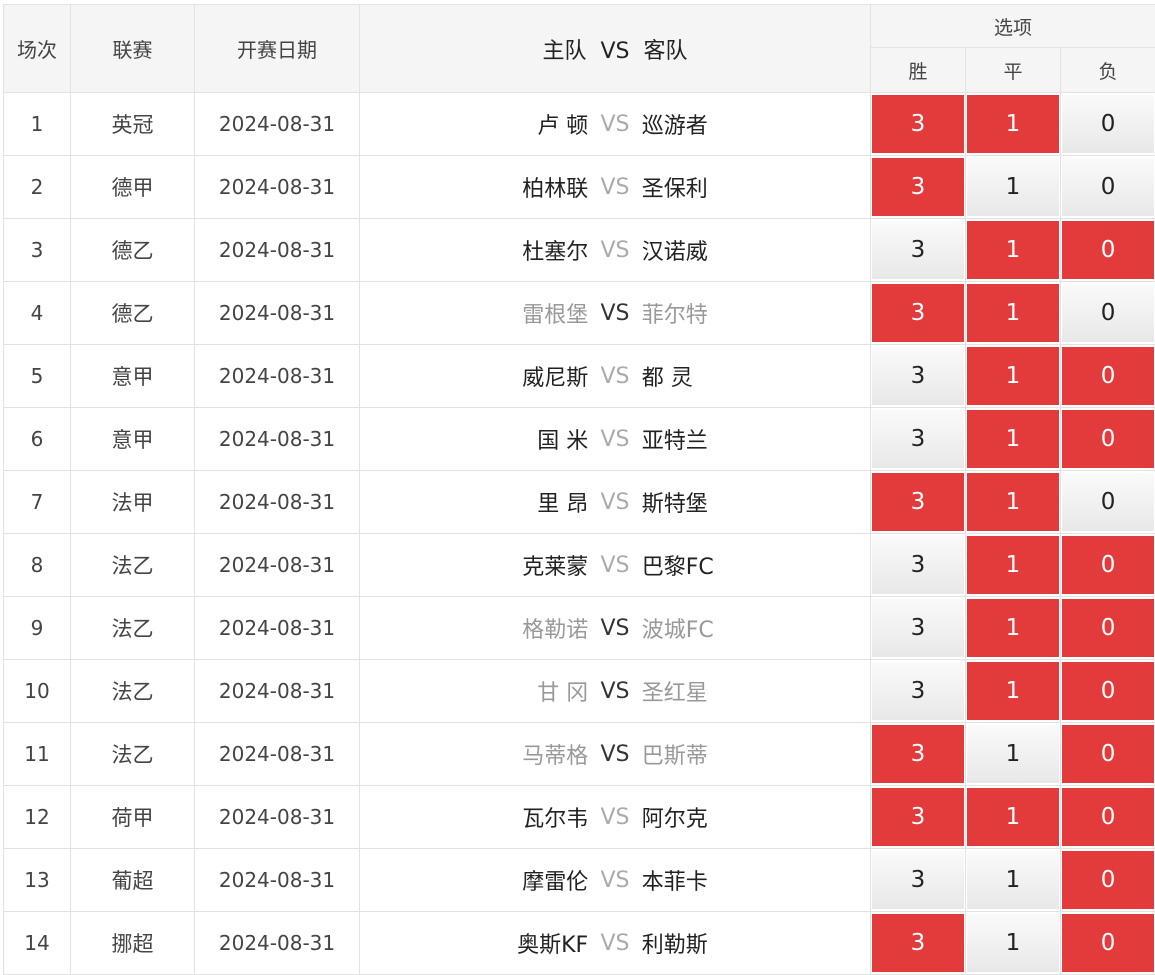  Describe the element at coordinates (474, 943) in the screenshot. I see `home-team: 奥斯KF` at that location.